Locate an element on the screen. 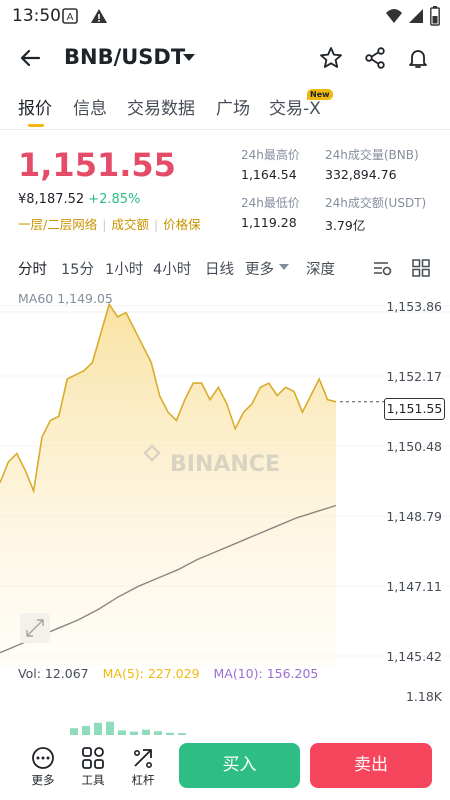 The image size is (450, 800). header: BNB/USDT is located at coordinates (225, 58).